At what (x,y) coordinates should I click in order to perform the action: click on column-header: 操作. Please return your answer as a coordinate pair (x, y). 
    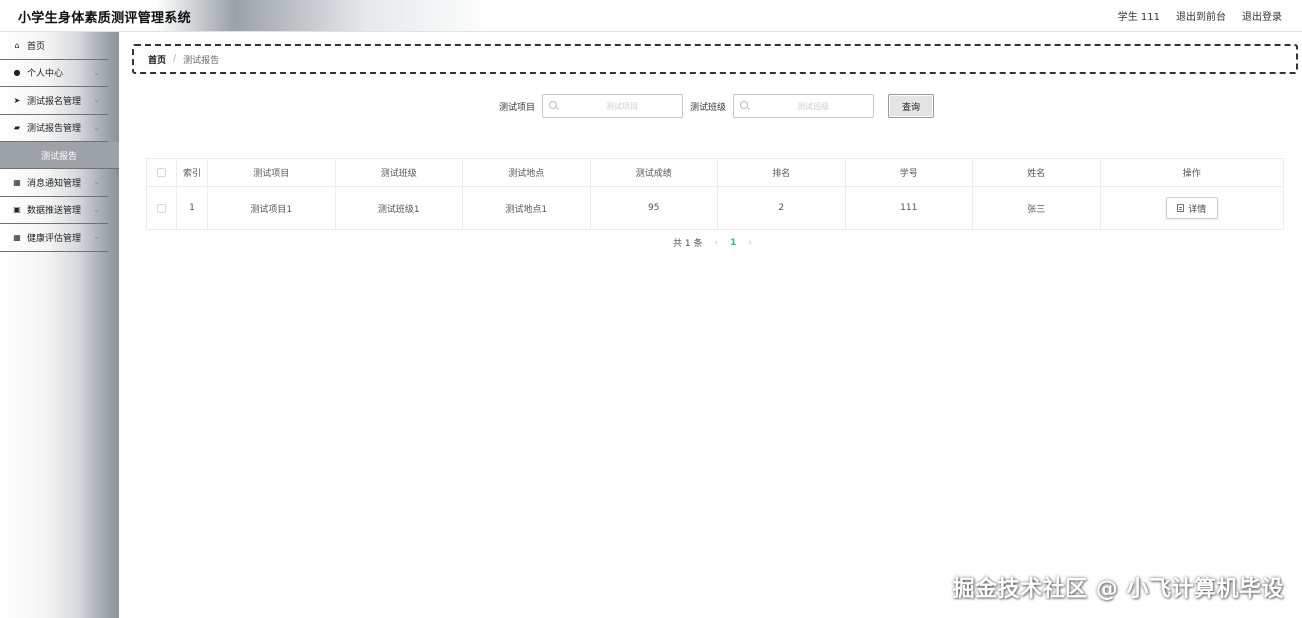
    Looking at the image, I should click on (1191, 174).